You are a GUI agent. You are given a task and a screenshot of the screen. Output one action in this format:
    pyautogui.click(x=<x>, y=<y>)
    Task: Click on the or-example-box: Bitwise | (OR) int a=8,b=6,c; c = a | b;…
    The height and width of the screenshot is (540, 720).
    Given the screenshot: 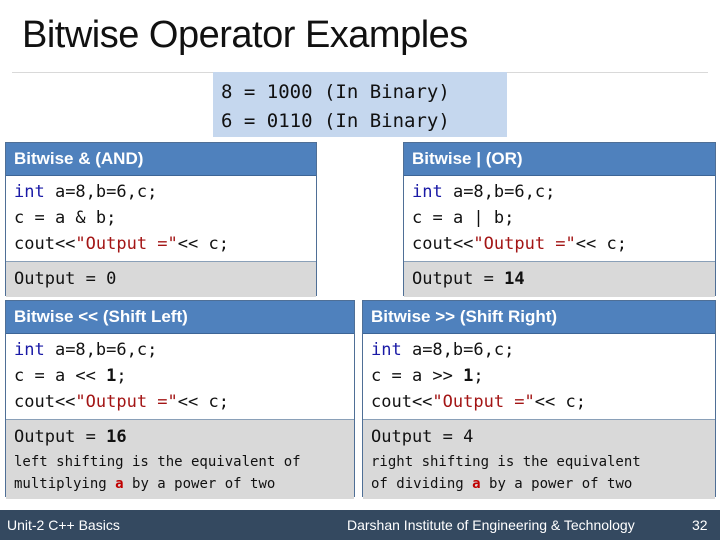 What is the action you would take?
    pyautogui.click(x=559, y=219)
    